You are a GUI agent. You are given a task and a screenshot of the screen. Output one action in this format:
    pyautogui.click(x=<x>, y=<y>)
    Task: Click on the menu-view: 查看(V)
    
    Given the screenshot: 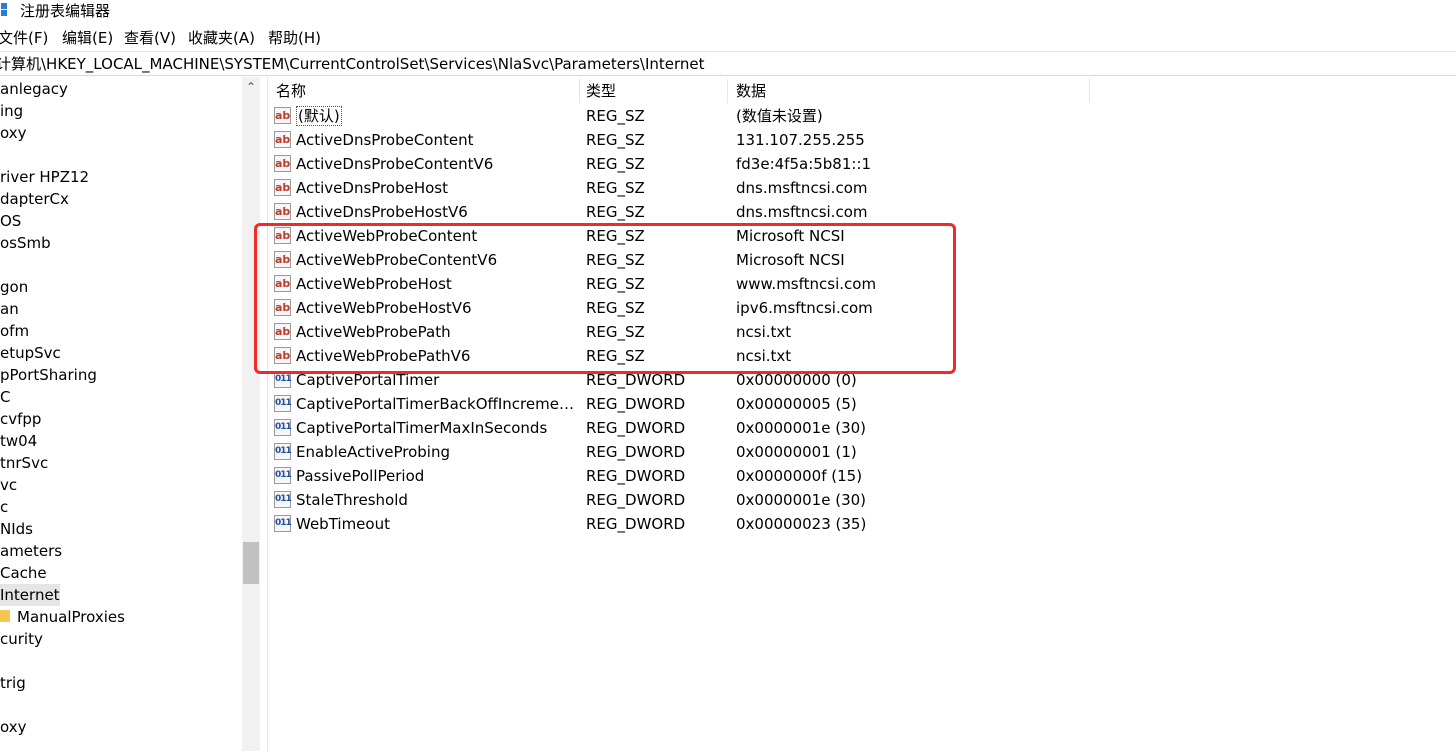 What is the action you would take?
    pyautogui.click(x=150, y=38)
    